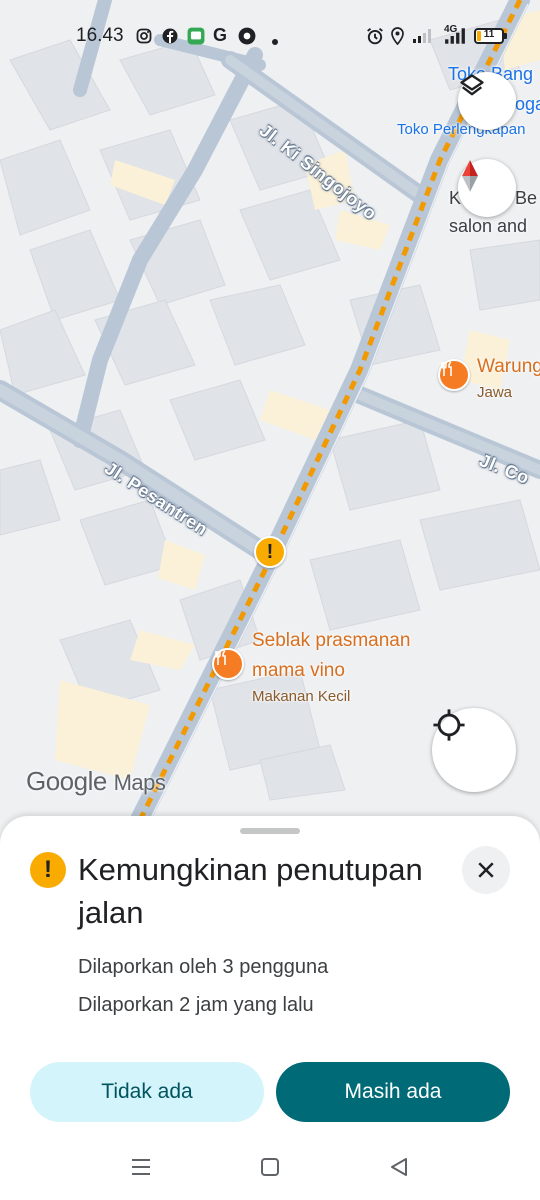 Image resolution: width=540 pixels, height=1200 pixels. I want to click on sheet-title: Kemungkinan penutupan jalan, so click(250, 891).